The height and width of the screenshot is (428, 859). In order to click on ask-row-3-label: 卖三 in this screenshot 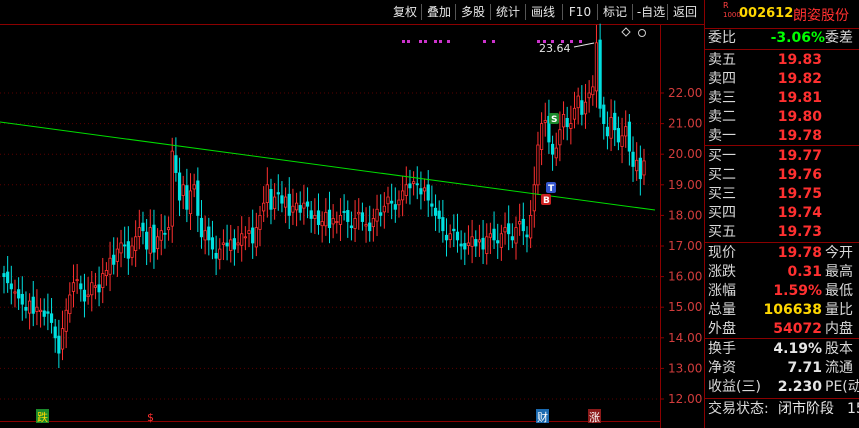, I will do `click(722, 98)`.